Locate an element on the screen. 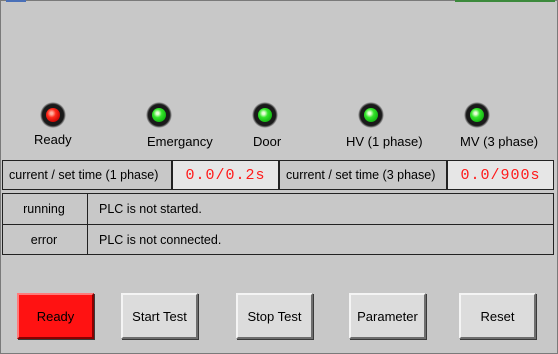  emergency-indicator-lamp is located at coordinates (159, 115).